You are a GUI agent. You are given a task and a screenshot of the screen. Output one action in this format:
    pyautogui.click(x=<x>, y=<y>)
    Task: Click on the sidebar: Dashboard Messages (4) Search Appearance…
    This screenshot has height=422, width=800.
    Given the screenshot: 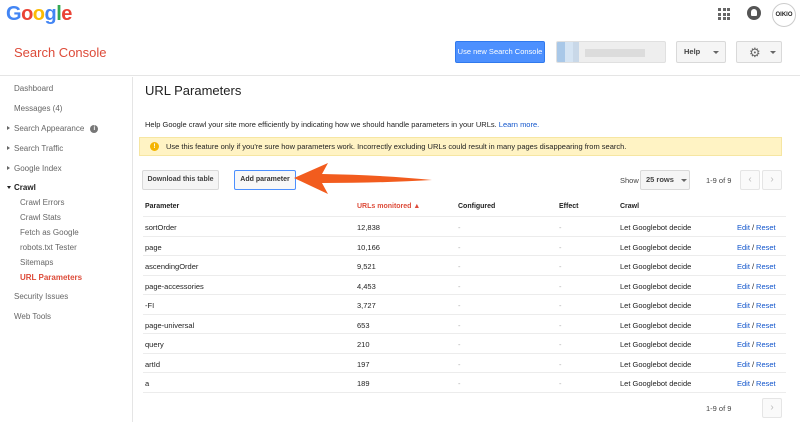 What is the action you would take?
    pyautogui.click(x=66, y=249)
    